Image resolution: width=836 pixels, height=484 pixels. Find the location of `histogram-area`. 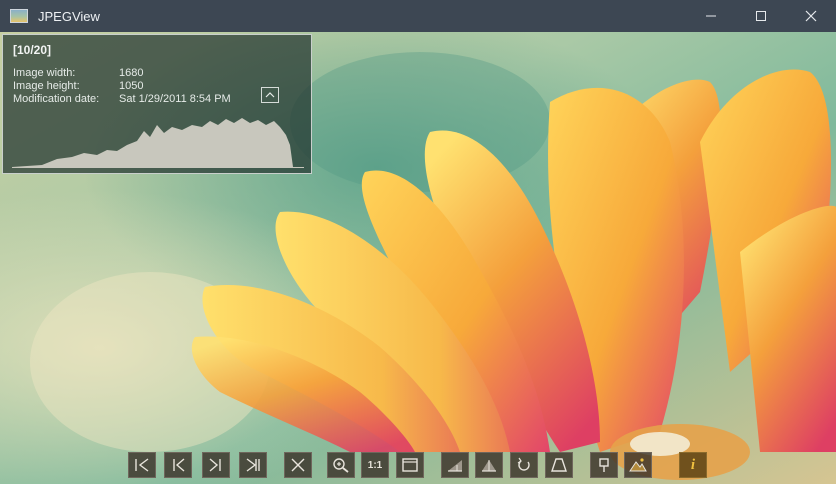

histogram-area is located at coordinates (152, 142).